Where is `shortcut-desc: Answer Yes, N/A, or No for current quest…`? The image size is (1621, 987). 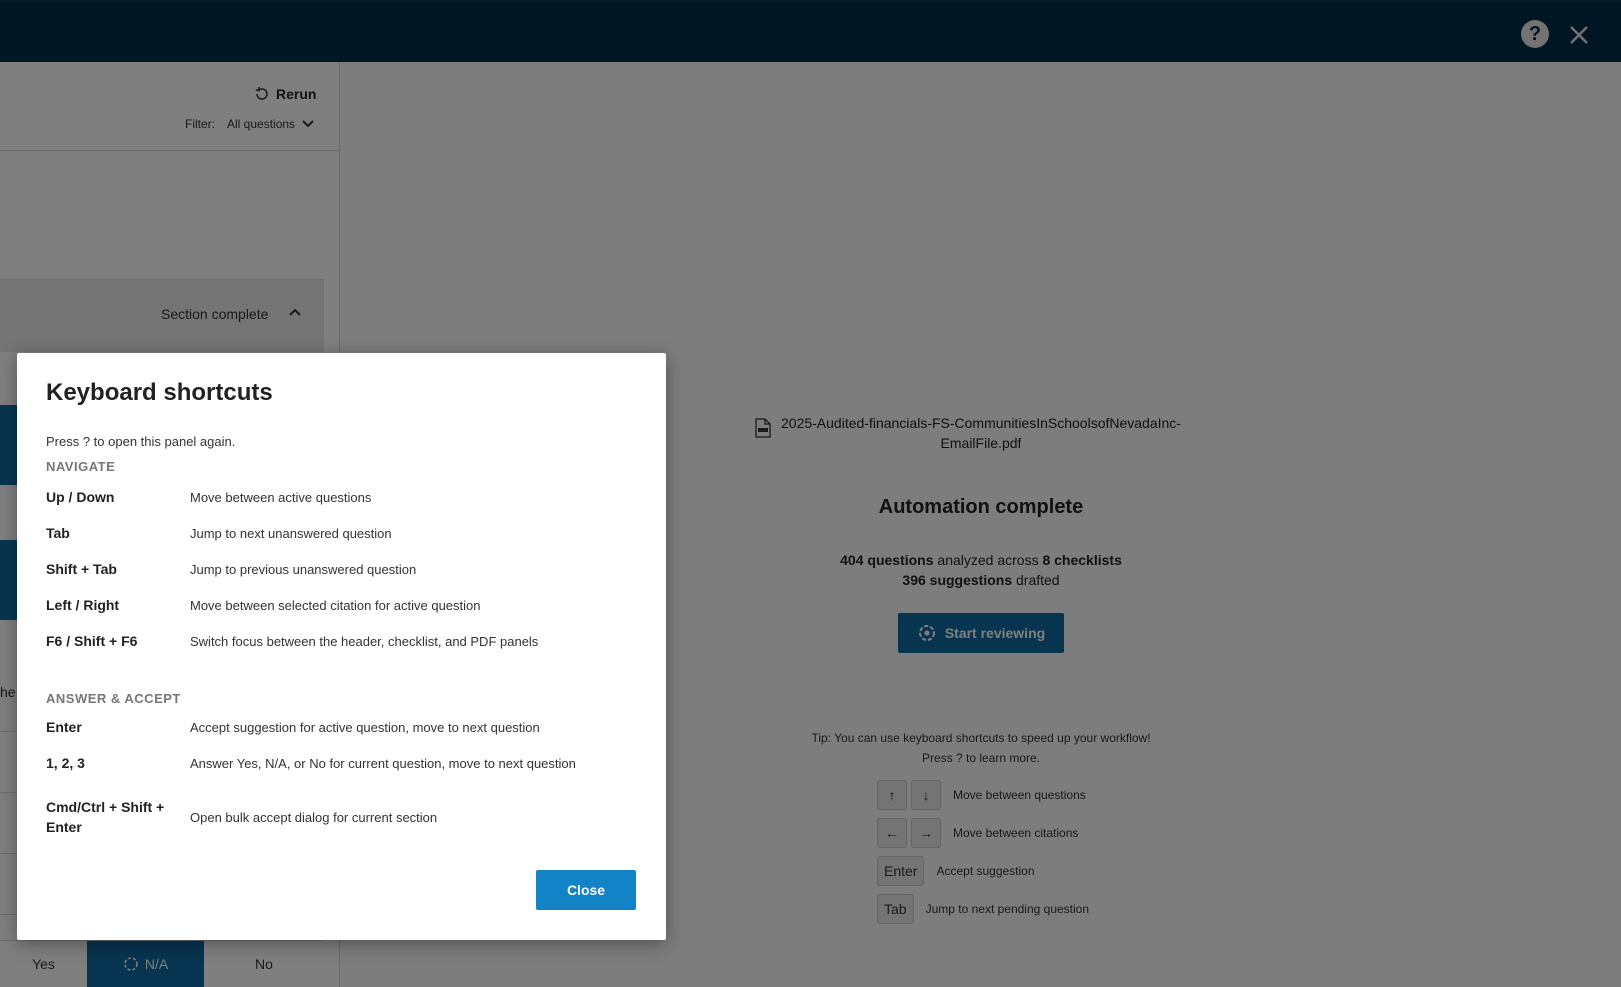
shortcut-desc: Answer Yes, N/A, or No for current quest… is located at coordinates (383, 763).